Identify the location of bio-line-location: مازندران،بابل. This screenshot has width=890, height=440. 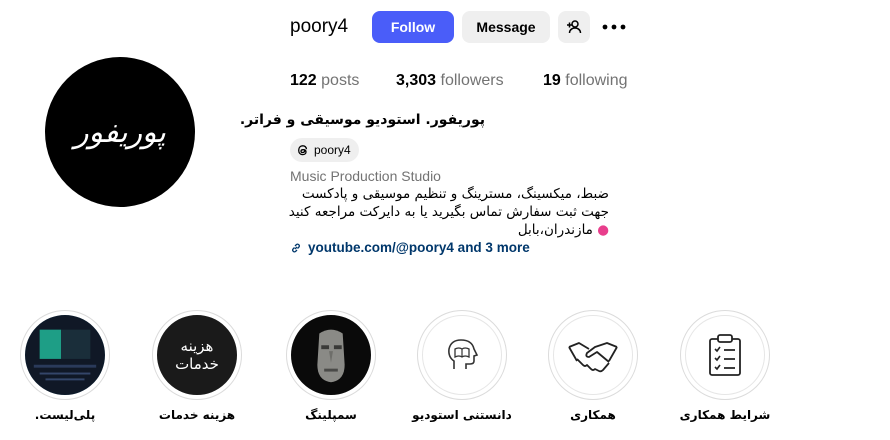
(555, 230).